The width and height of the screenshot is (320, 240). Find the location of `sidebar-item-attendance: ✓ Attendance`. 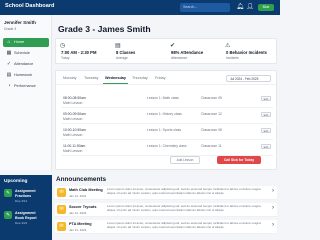

sidebar-item-attendance: ✓ Attendance is located at coordinates (26, 64).